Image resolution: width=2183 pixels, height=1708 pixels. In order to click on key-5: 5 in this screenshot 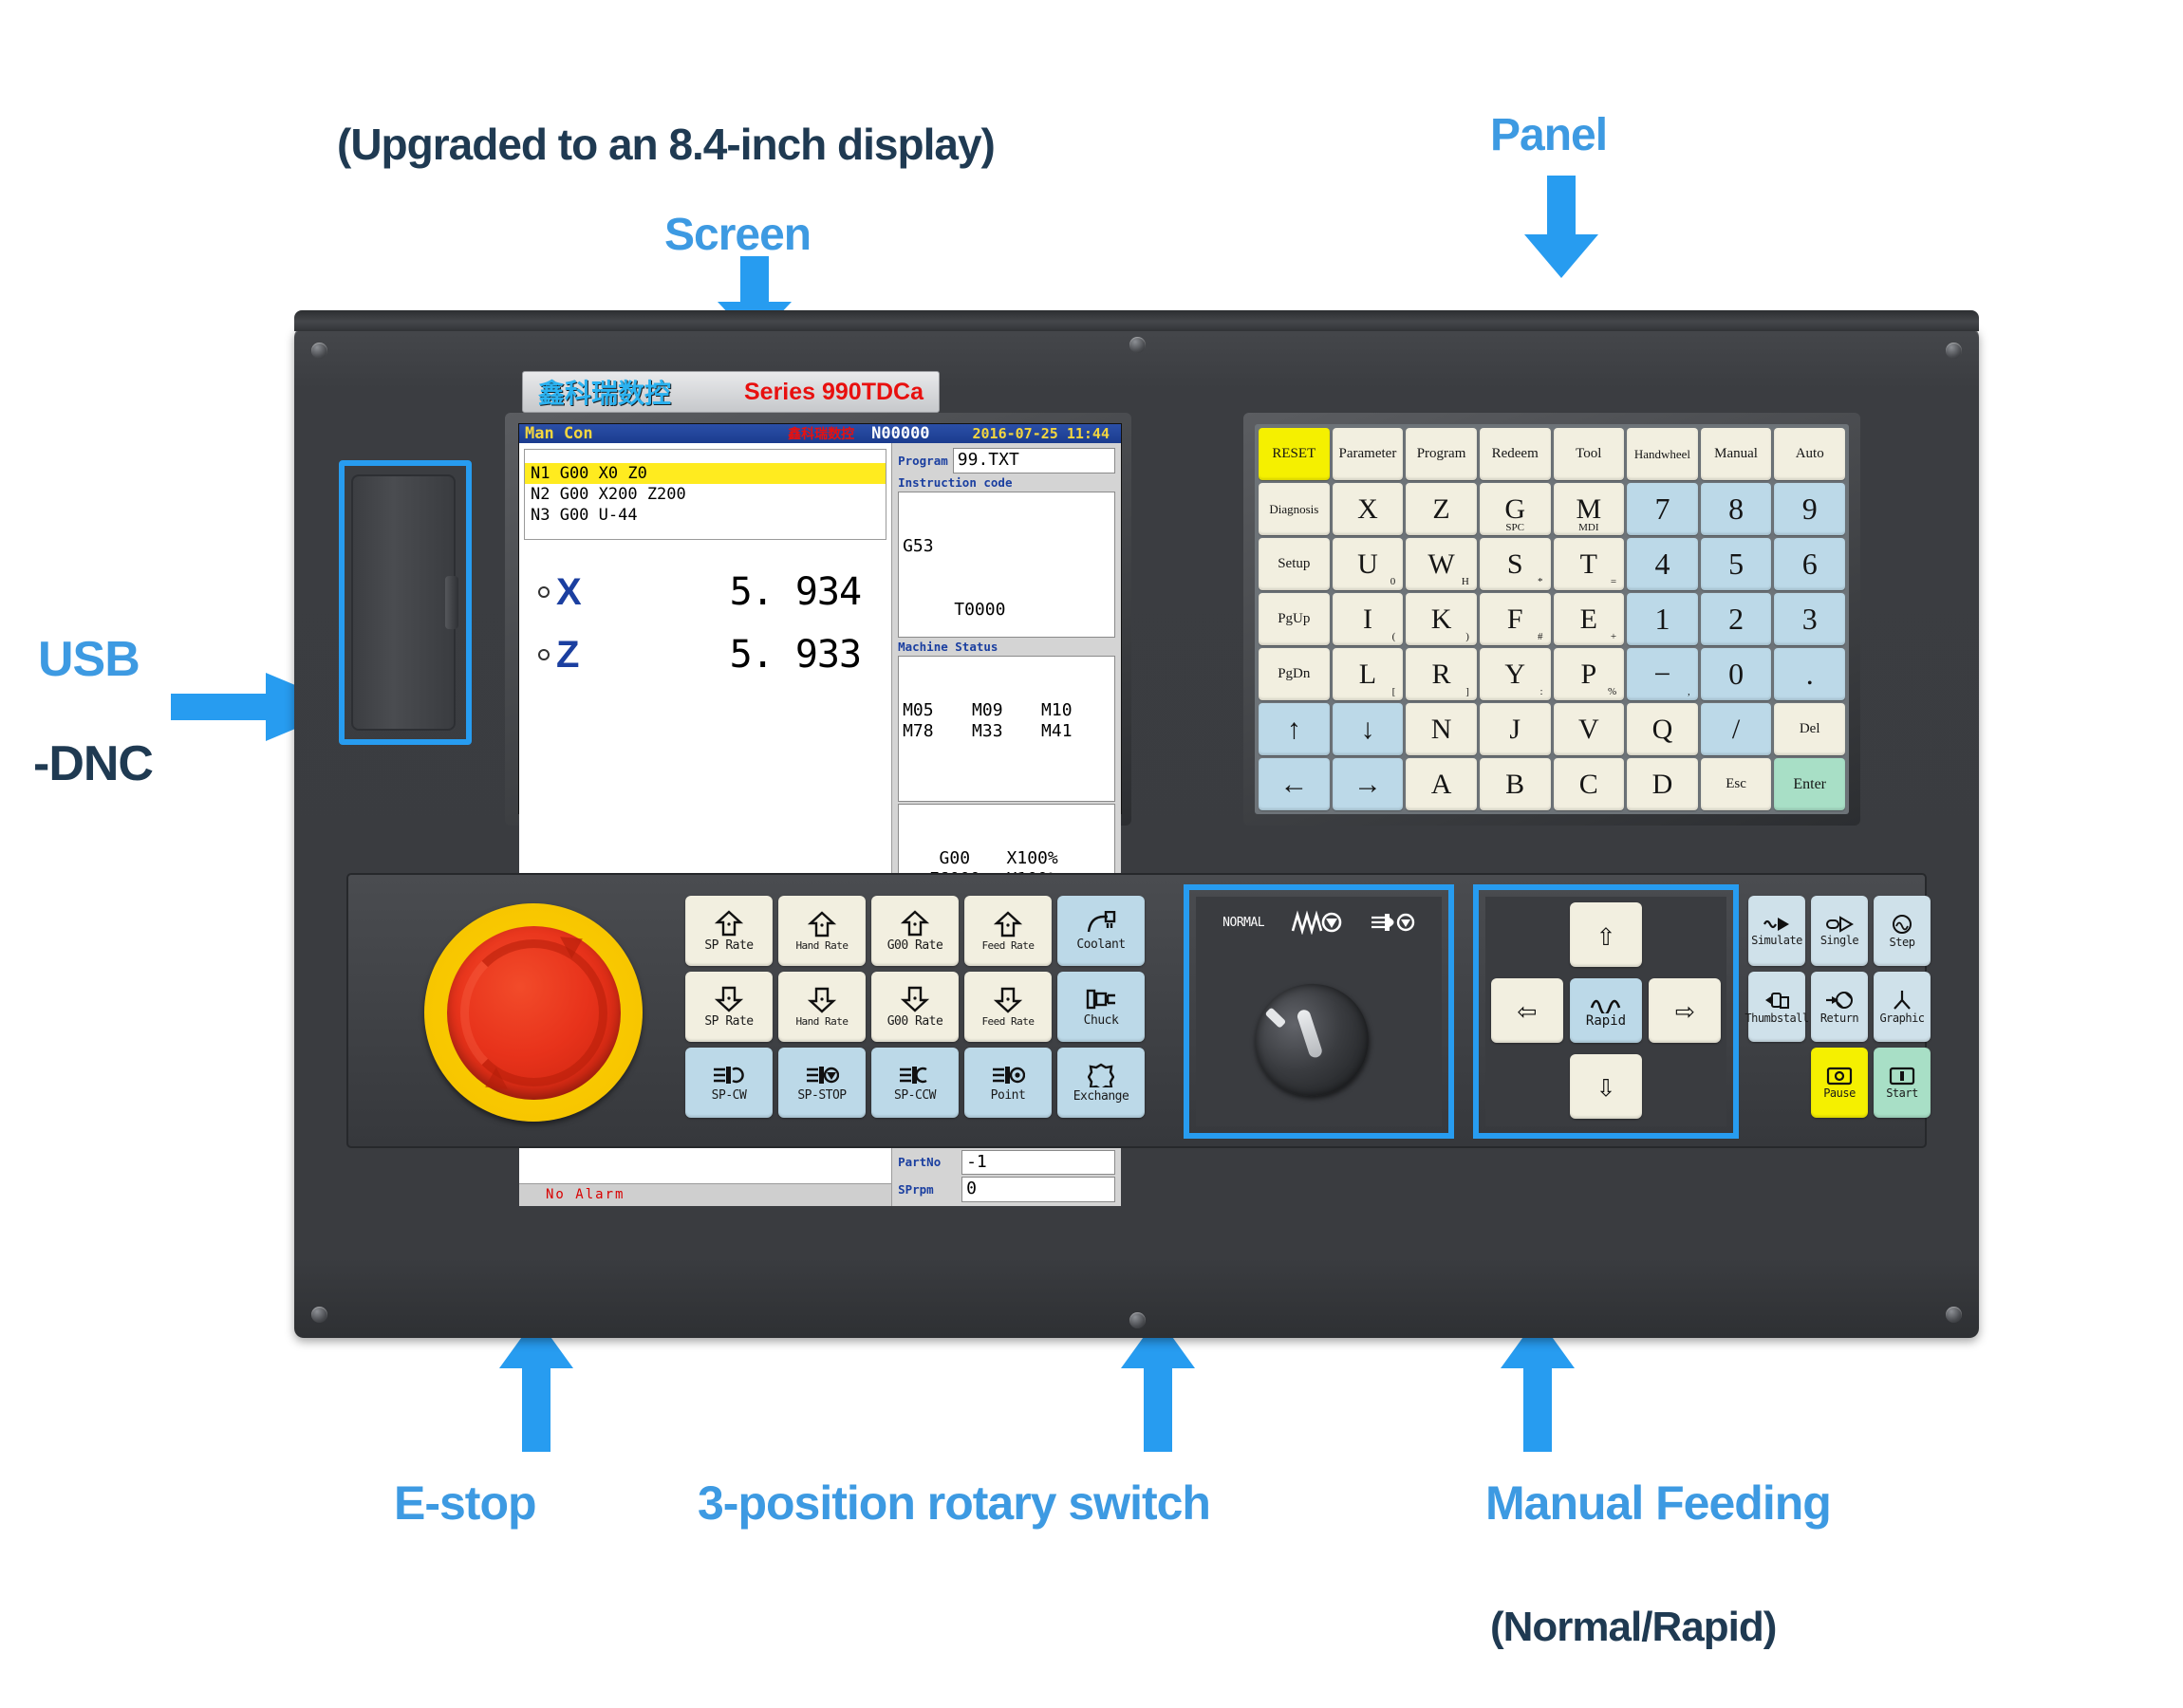, I will do `click(1736, 564)`.